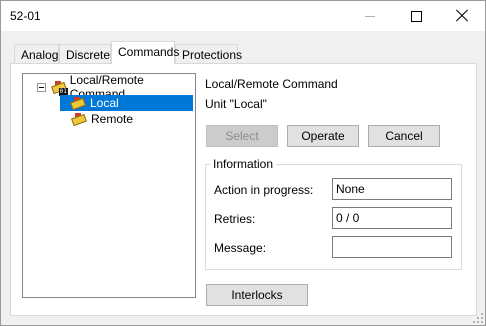  I want to click on minimize-icon, so click(370, 16).